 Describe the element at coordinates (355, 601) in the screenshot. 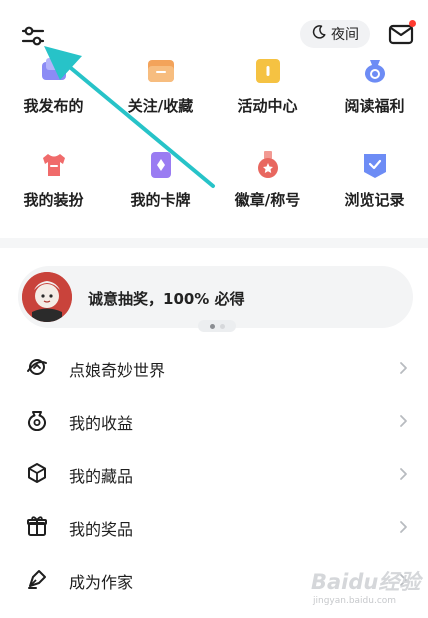

I see `watermark-url: jingyan.baidu.com` at that location.